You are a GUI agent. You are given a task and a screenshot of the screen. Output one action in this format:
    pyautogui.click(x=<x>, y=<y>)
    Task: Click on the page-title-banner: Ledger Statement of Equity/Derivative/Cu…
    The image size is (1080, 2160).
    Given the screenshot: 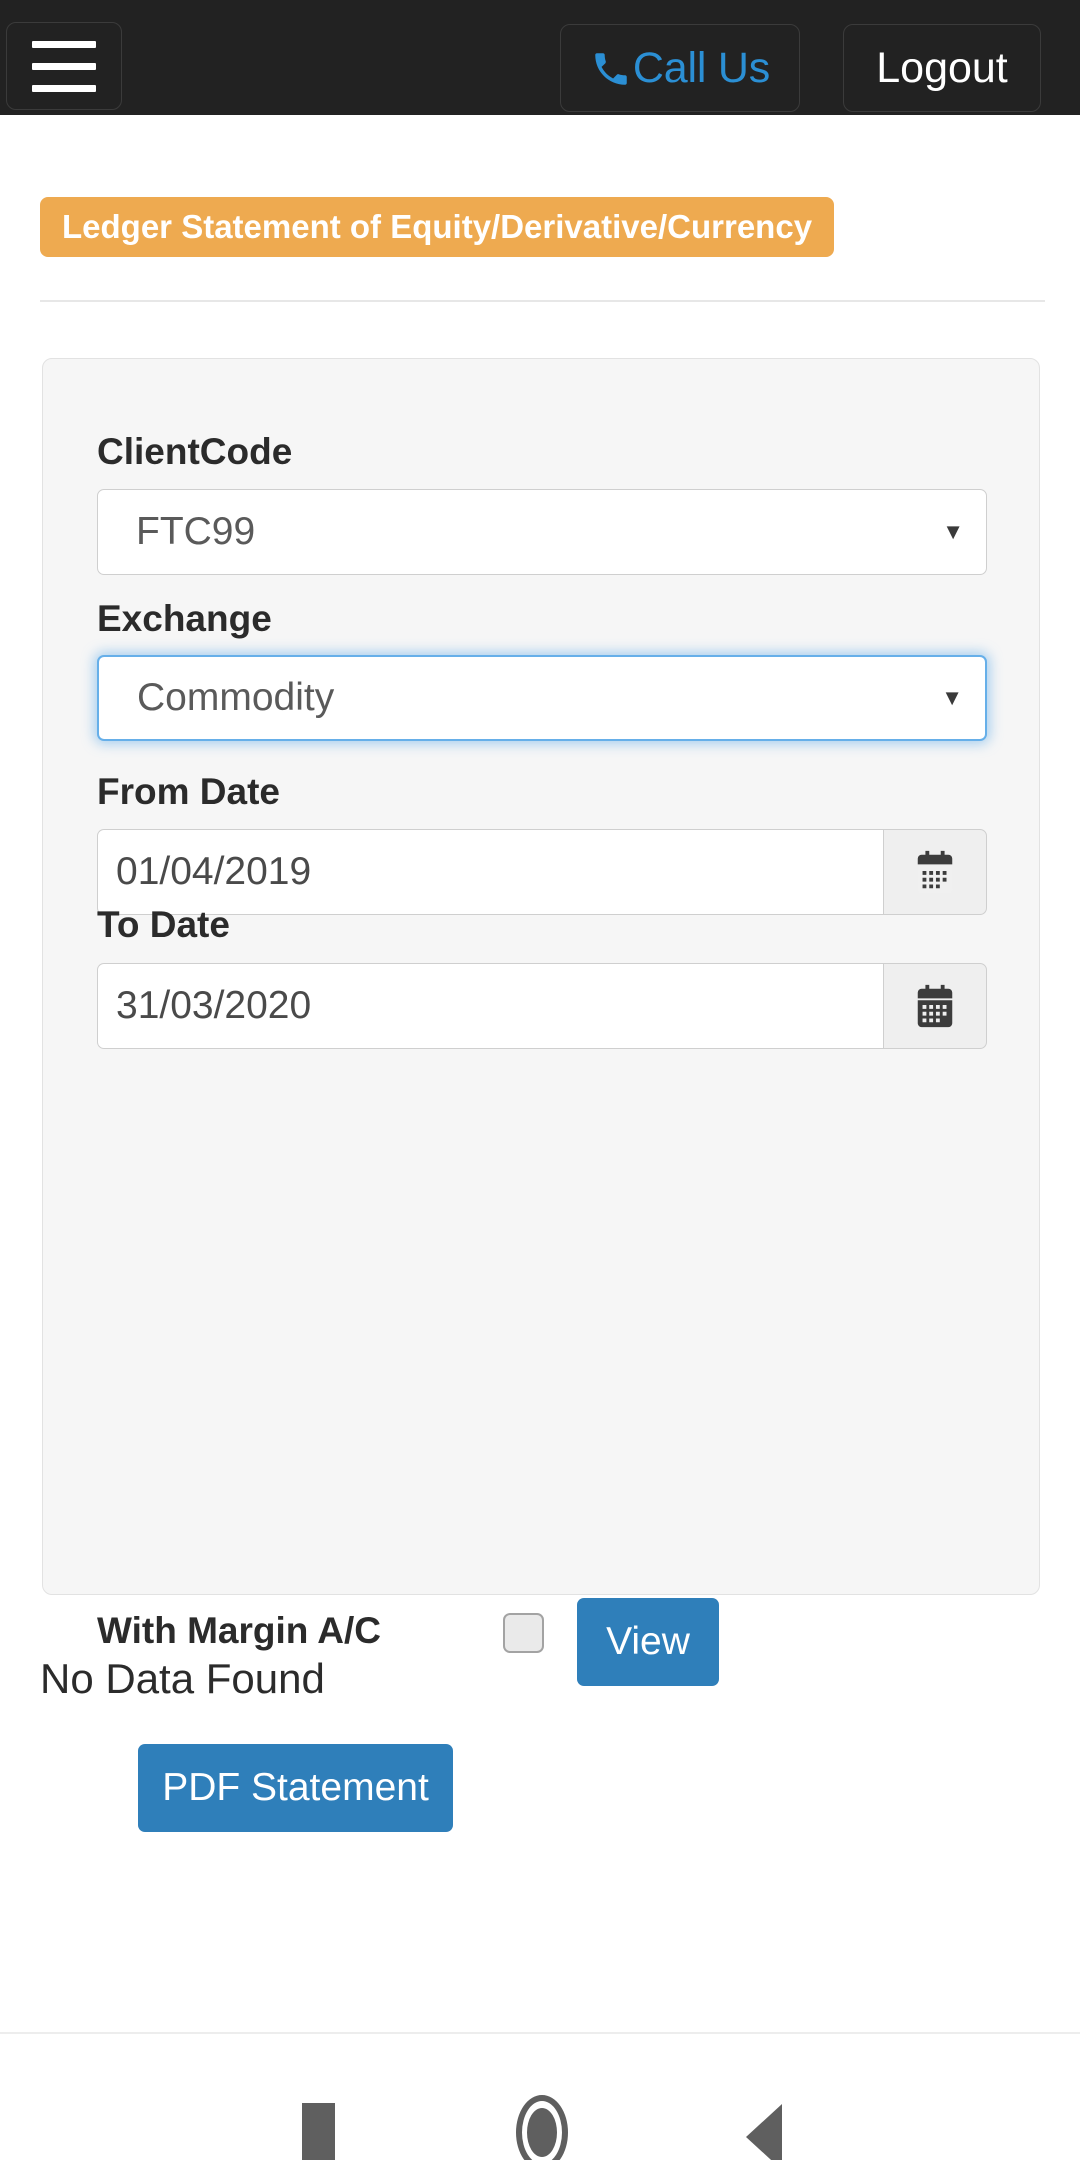 What is the action you would take?
    pyautogui.click(x=437, y=227)
    